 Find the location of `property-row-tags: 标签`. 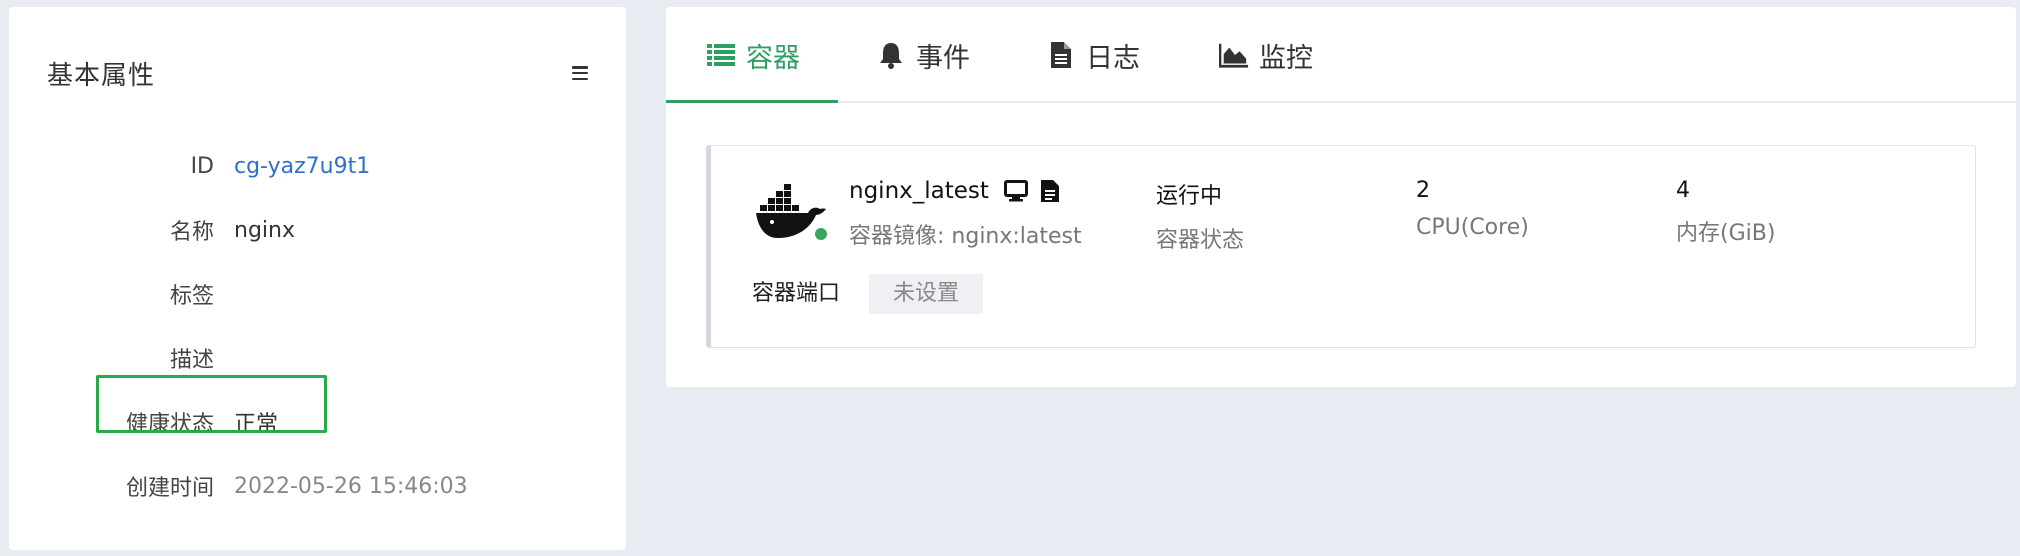

property-row-tags: 标签 is located at coordinates (317, 294).